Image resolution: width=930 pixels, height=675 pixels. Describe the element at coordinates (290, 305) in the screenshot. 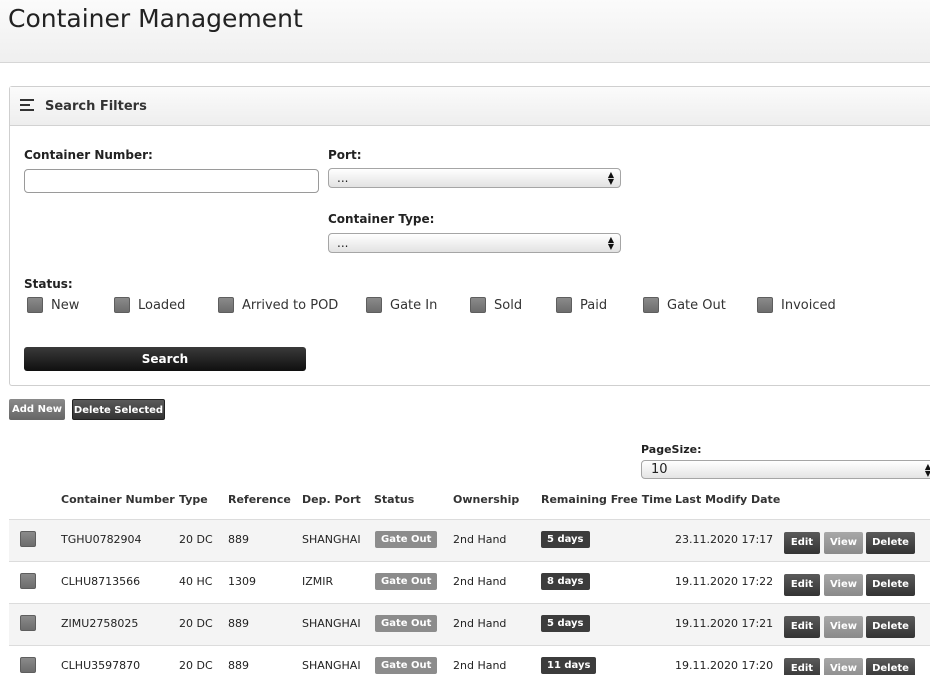

I see `status-option-label: Arrived to POD` at that location.